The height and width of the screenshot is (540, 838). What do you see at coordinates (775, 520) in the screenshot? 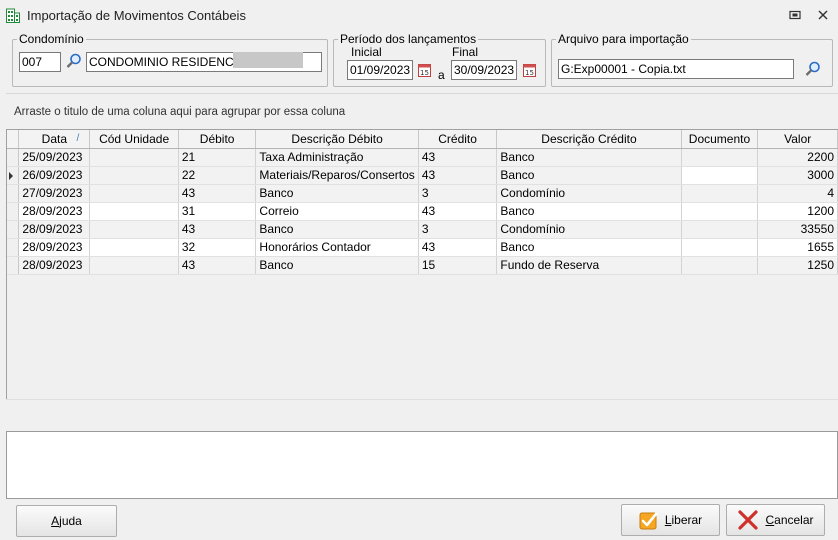
I see `cancel-button: Cancelar` at bounding box center [775, 520].